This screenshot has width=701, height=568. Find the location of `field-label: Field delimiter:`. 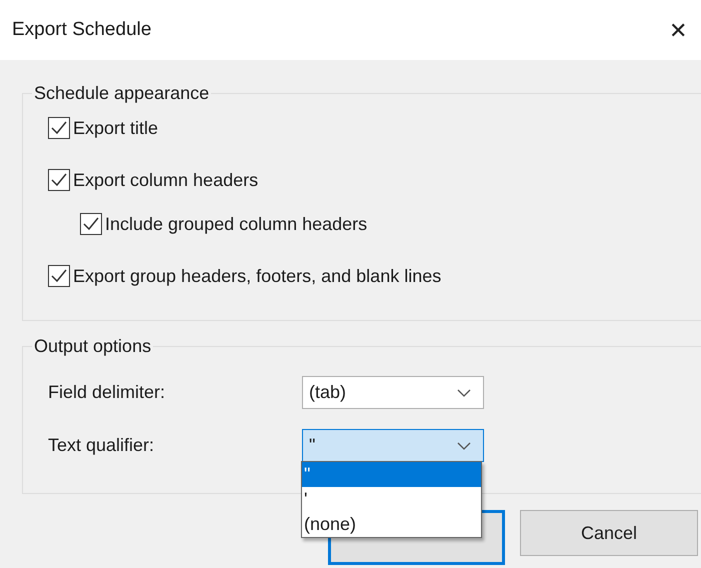

field-label: Field delimiter: is located at coordinates (107, 392).